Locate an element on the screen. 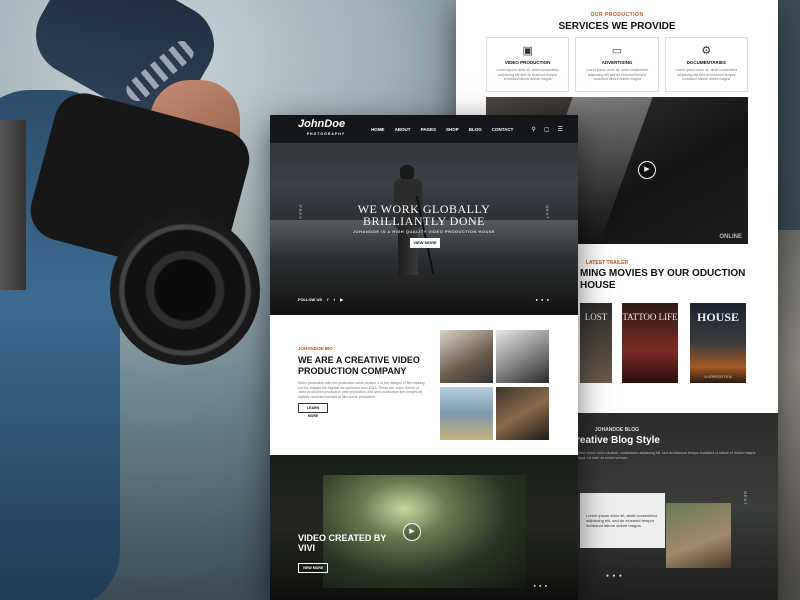 The height and width of the screenshot is (600, 800). hero-title: WE WORK GLOBALLY BRILLIANTLY DONE is located at coordinates (424, 215).